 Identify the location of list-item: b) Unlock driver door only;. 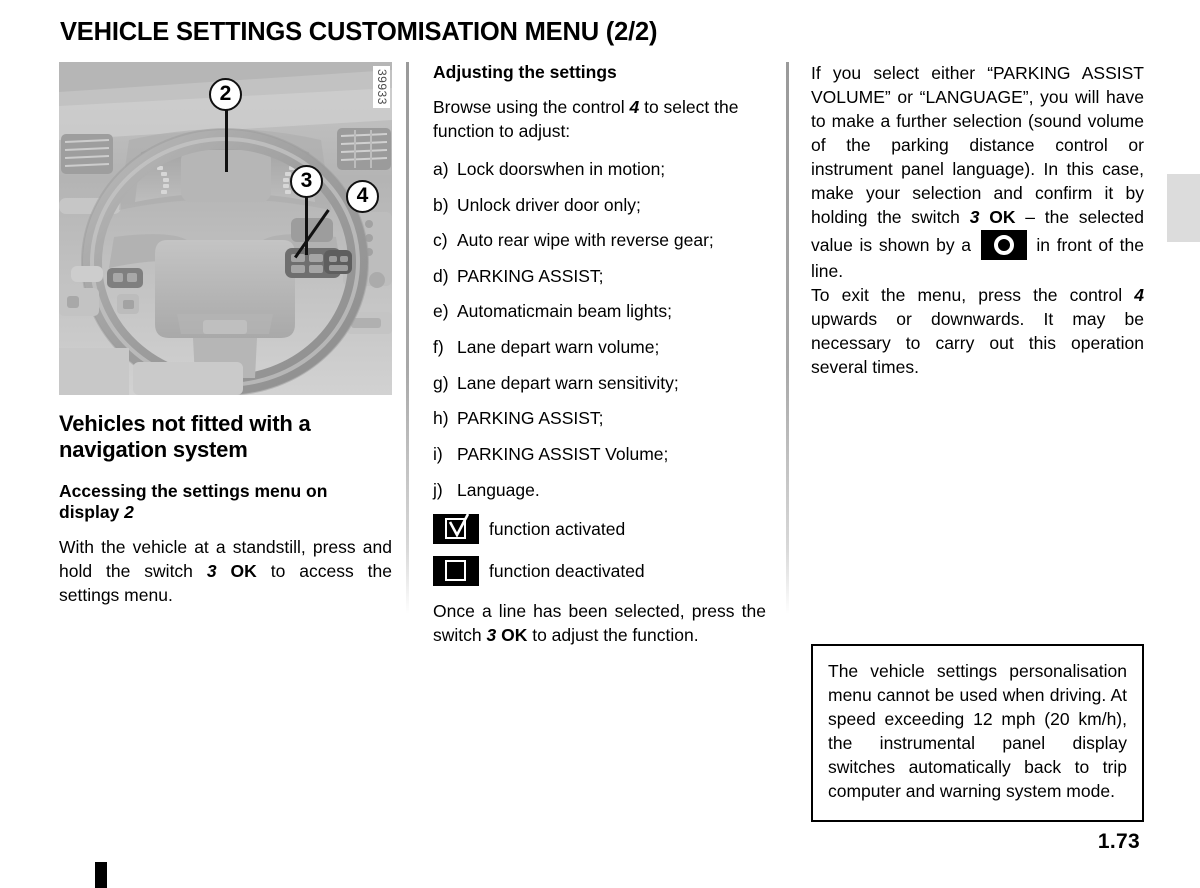
(599, 206).